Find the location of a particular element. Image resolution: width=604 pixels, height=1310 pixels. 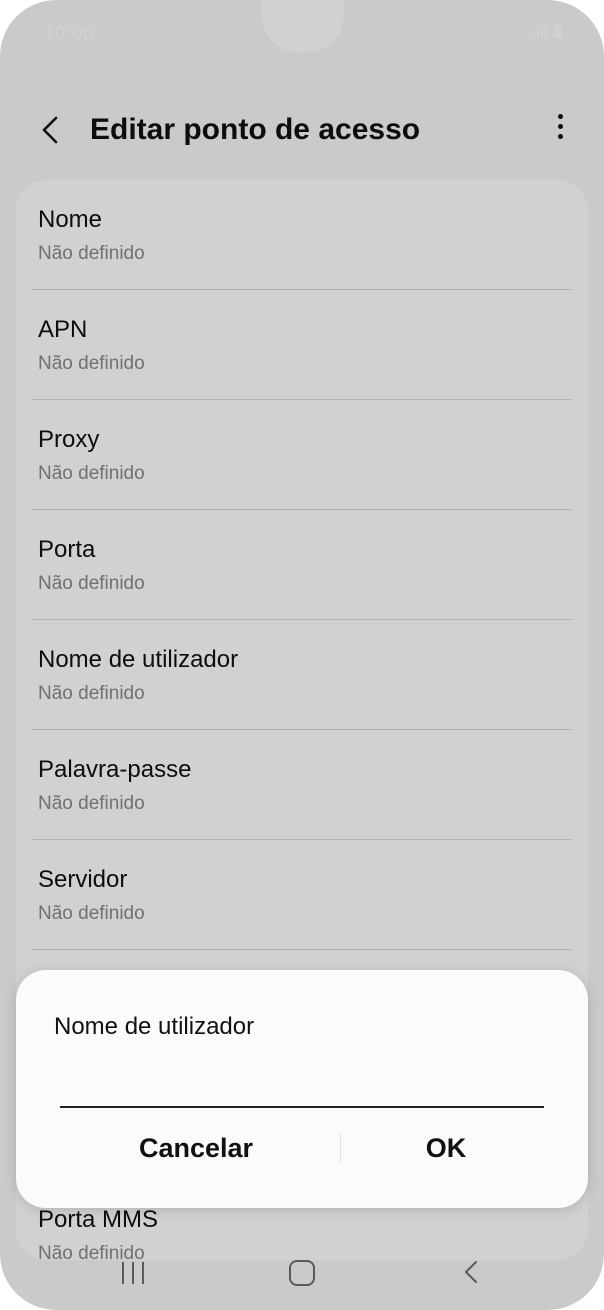

ok-button: OK is located at coordinates (446, 1148).